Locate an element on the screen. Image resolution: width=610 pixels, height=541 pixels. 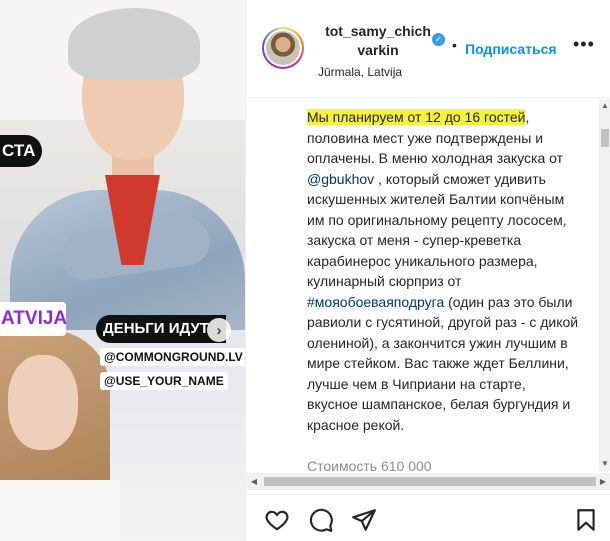
horizontal-scrollbar: ◀ ▶ is located at coordinates (428, 481).